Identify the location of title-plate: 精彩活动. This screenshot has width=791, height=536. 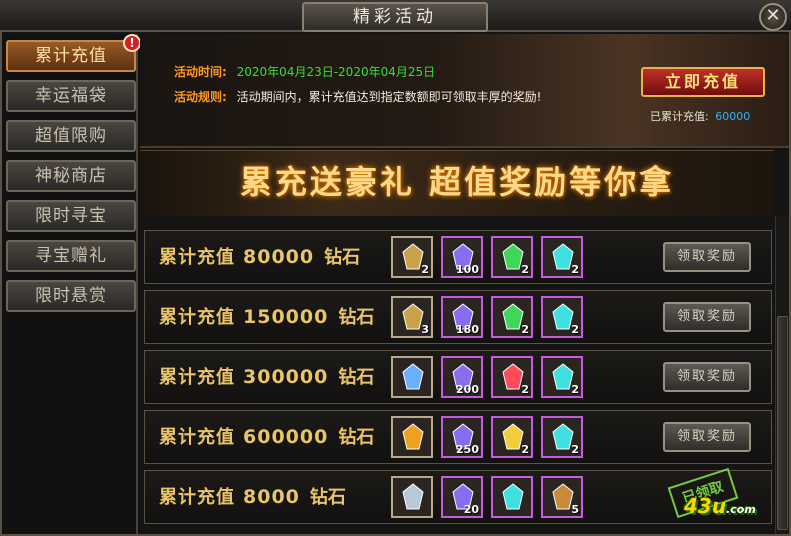
(395, 17).